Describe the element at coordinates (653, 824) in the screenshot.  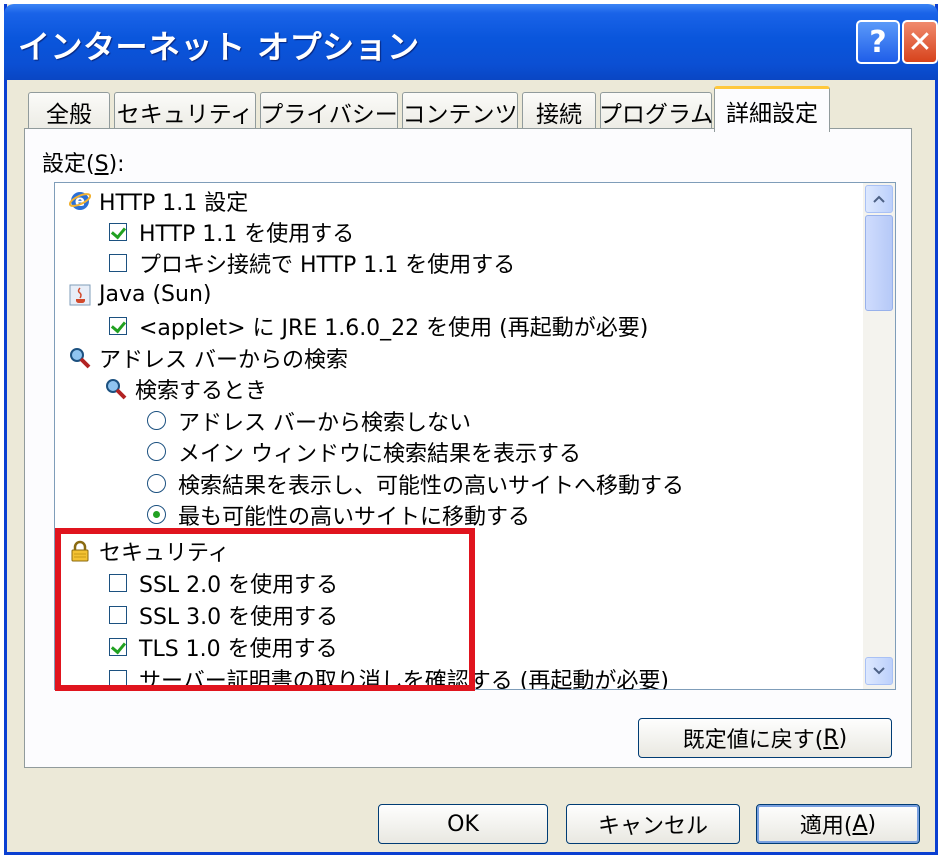
I see `cancel-button: キャンセル` at that location.